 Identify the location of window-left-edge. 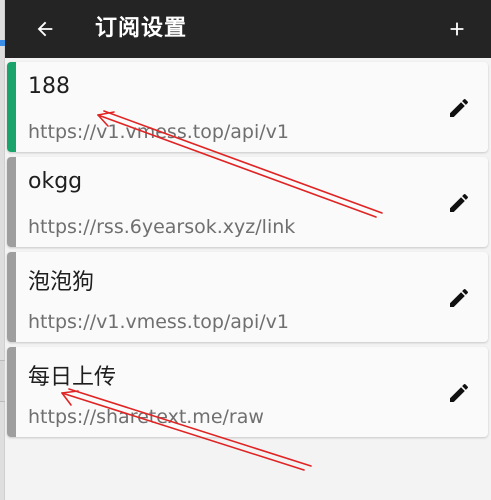
(2, 250).